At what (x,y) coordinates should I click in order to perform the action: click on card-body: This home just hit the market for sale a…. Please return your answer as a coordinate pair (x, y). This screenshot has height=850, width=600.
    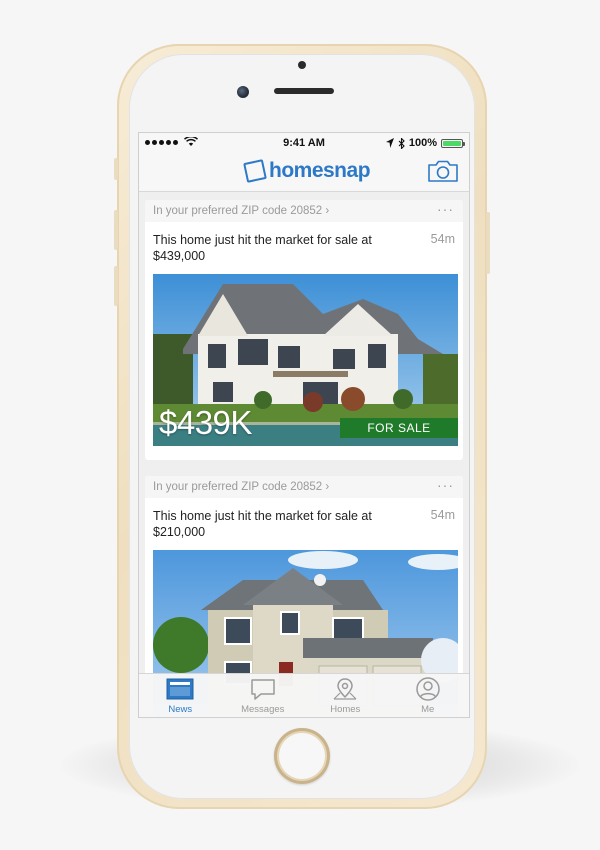
    Looking at the image, I should click on (304, 341).